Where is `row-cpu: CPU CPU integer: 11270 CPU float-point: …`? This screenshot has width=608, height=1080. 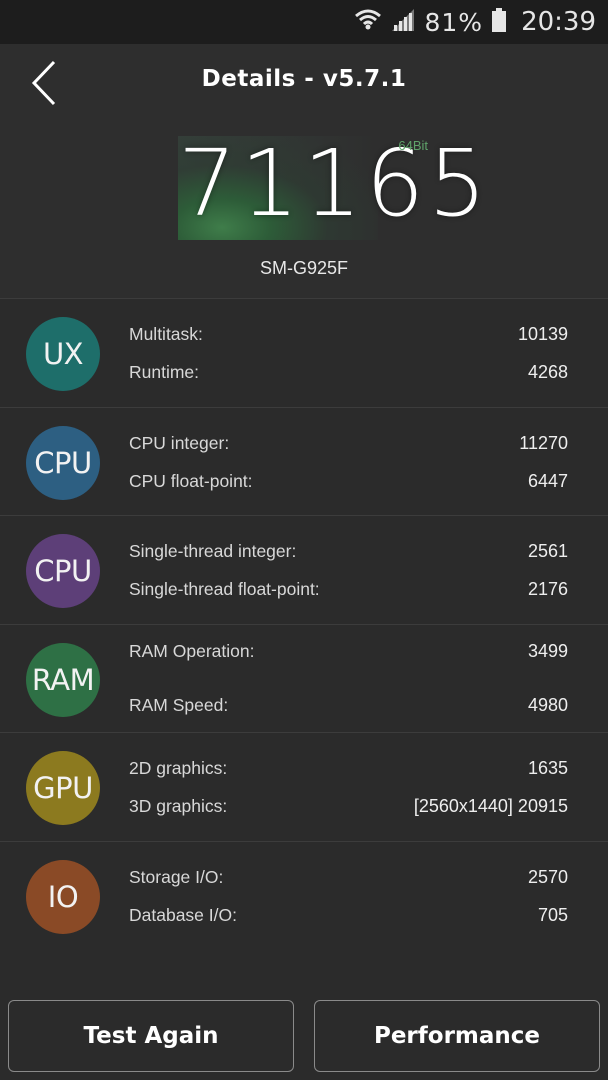 row-cpu: CPU CPU integer: 11270 CPU float-point: … is located at coordinates (304, 460).